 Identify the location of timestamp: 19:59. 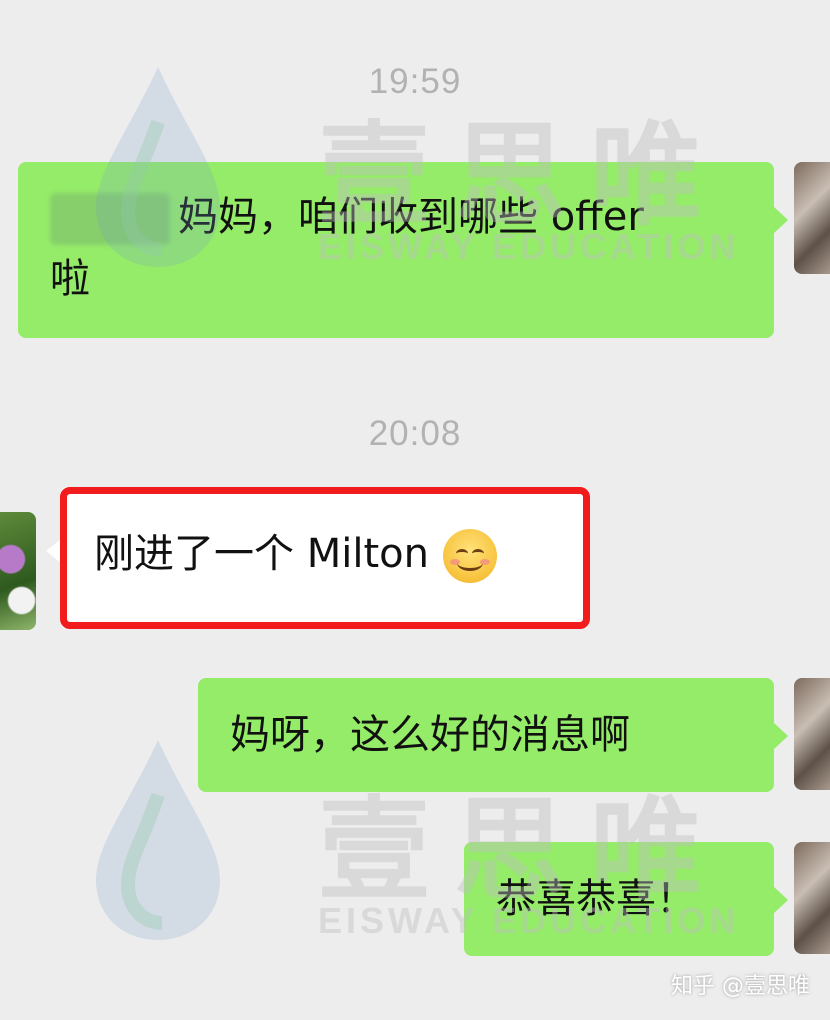
(415, 81).